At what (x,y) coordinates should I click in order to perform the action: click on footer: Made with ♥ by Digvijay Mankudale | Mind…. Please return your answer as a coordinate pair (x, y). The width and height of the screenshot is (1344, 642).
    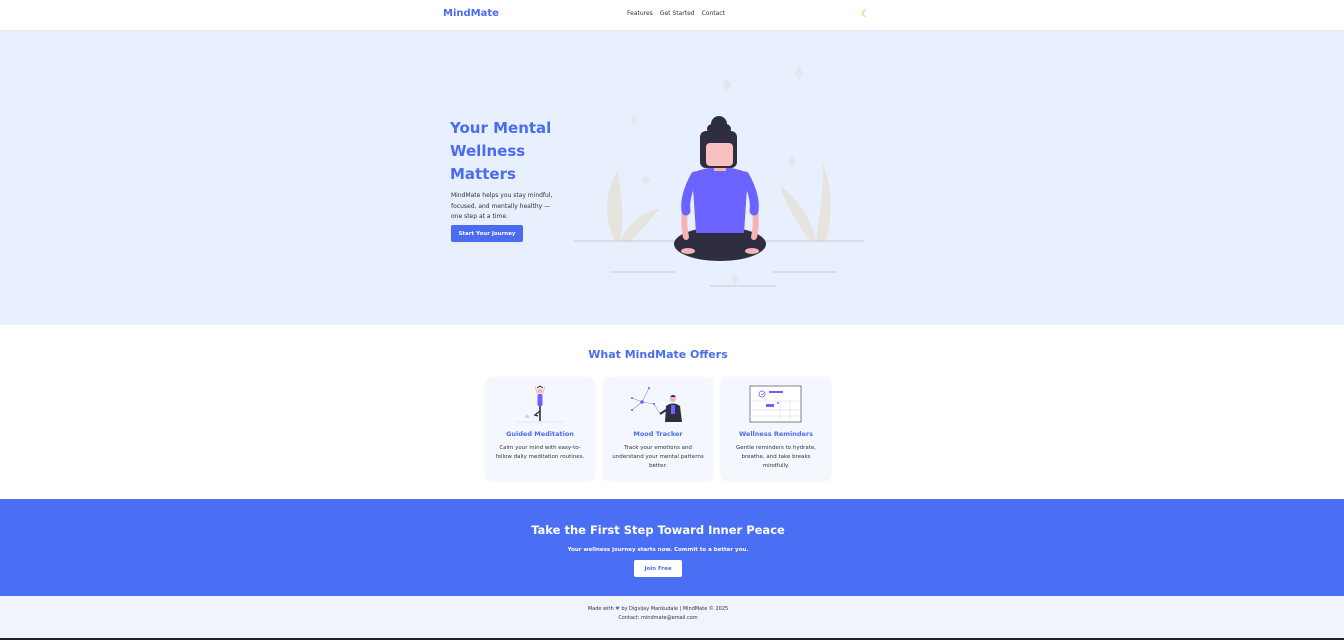
    Looking at the image, I should click on (672, 618).